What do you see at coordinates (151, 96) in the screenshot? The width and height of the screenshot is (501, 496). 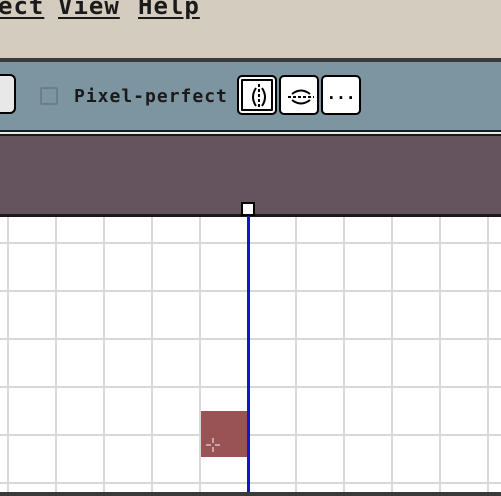 I see `pixel-perfect-label: Pixel-perfect` at bounding box center [151, 96].